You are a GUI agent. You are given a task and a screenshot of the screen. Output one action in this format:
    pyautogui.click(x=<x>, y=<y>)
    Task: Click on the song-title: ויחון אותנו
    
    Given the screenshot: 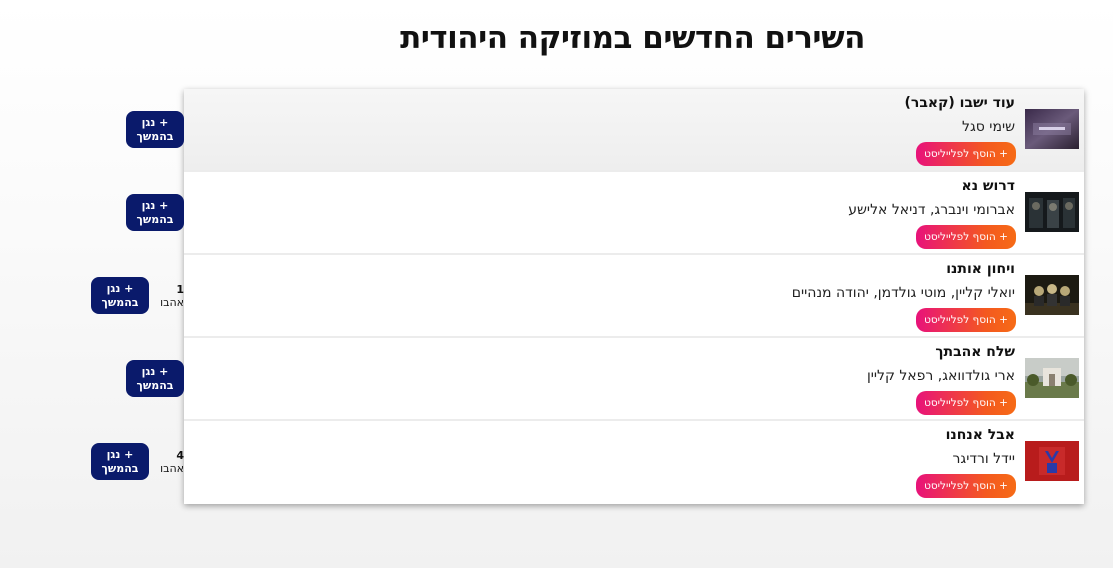 What is the action you would take?
    pyautogui.click(x=980, y=269)
    